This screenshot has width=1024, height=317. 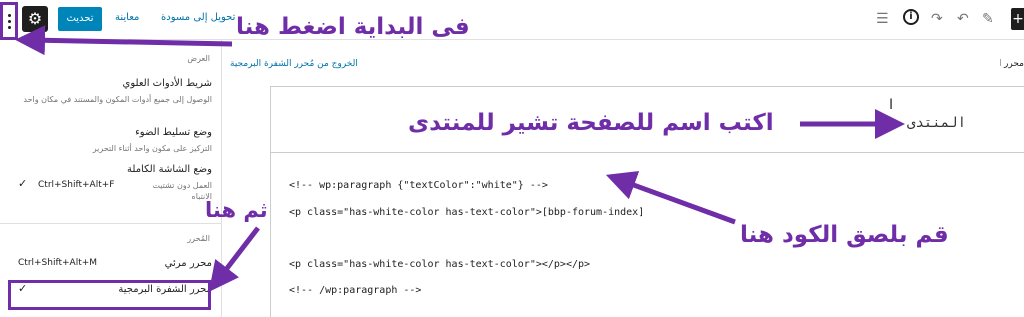 I want to click on annotation-highlight-code-editor, so click(x=109, y=295).